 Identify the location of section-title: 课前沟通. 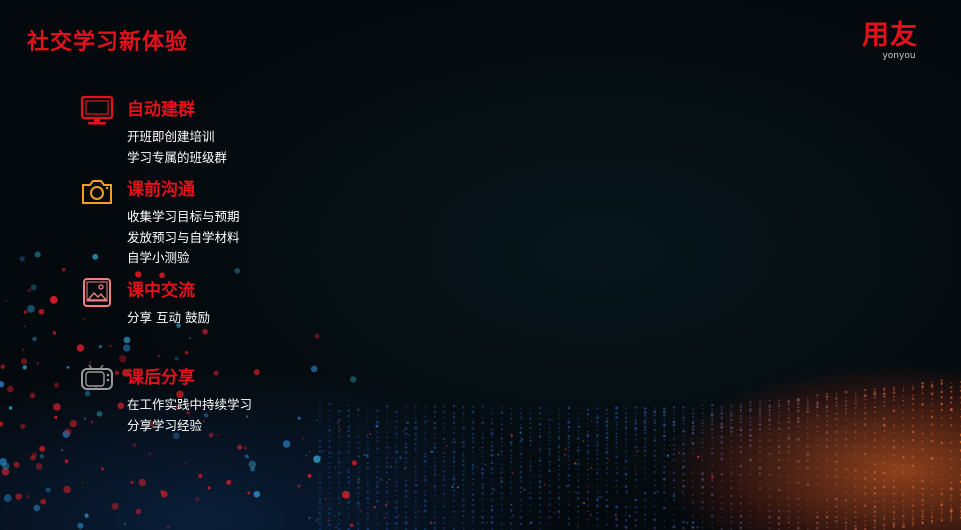
(161, 190).